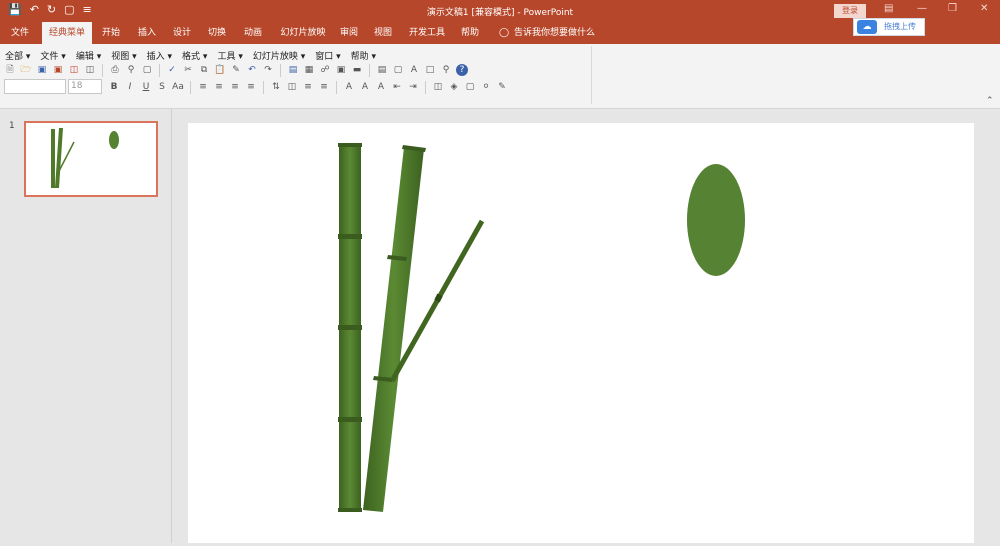 The image size is (1000, 546). Describe the element at coordinates (293, 70) in the screenshot. I see `insert-chart-icon: ▤` at that location.